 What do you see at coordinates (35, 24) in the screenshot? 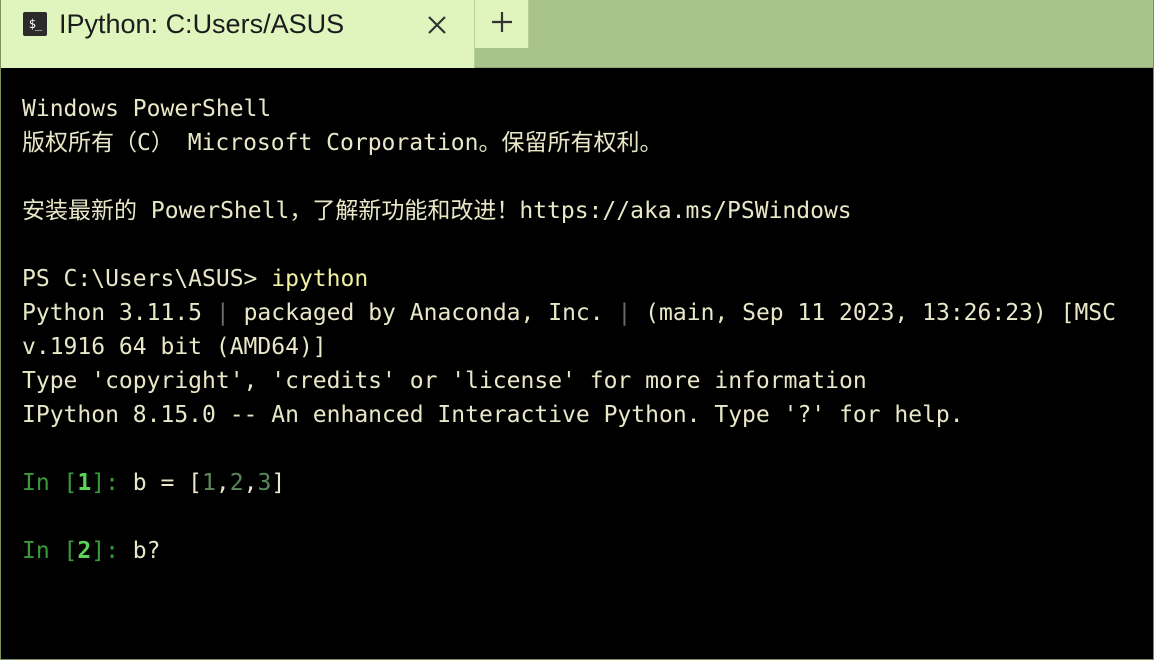
I see `terminal-icon: $_` at bounding box center [35, 24].